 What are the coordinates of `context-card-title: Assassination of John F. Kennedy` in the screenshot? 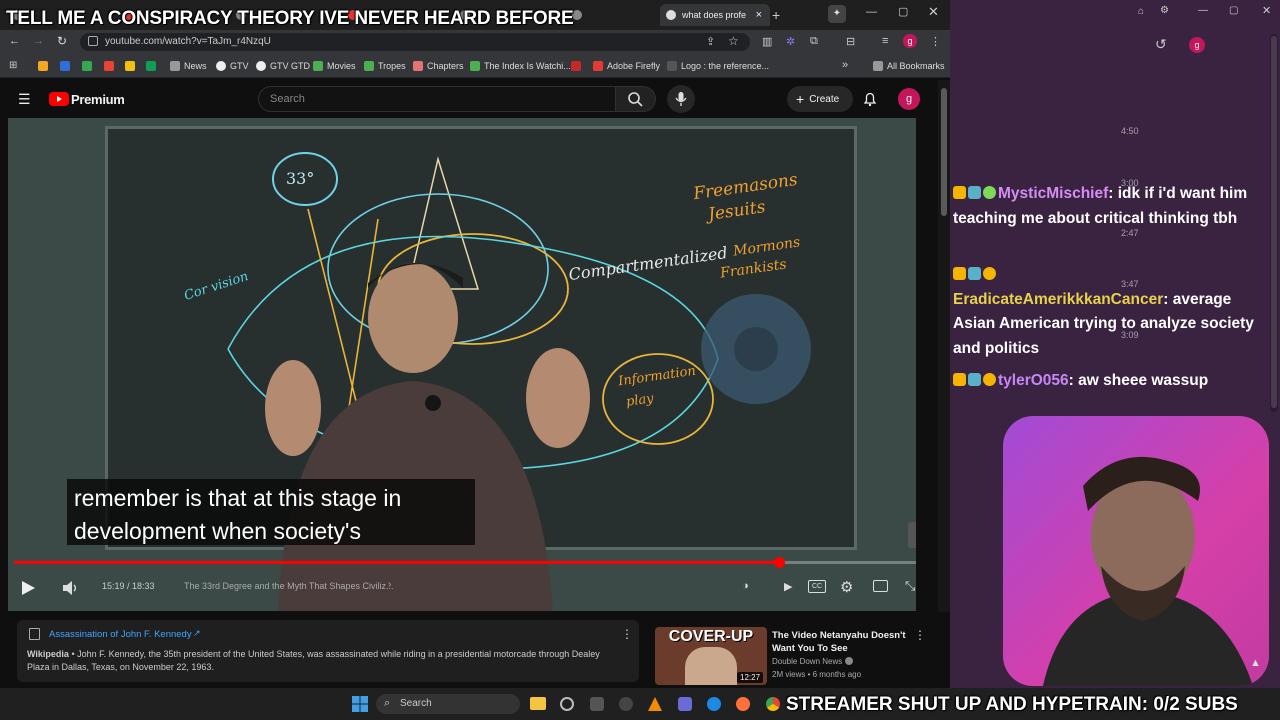 It's located at (120, 634).